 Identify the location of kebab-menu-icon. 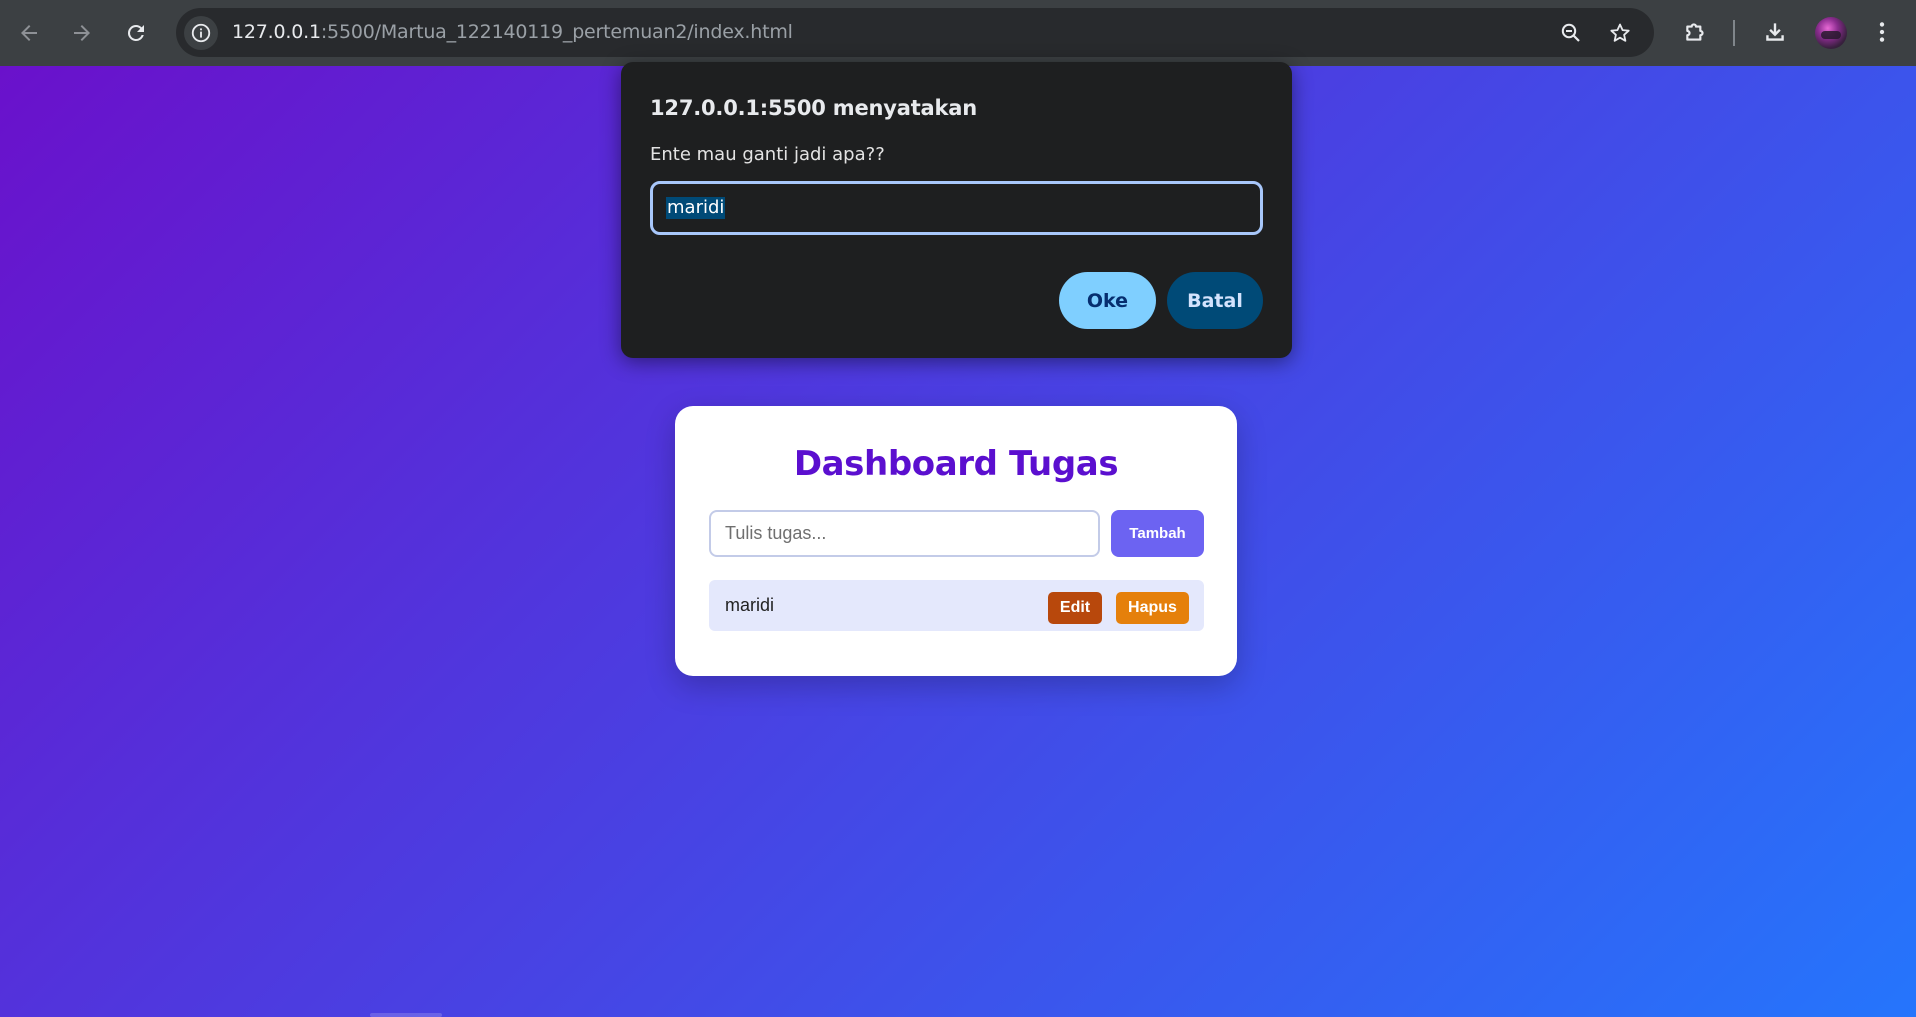
(1882, 32).